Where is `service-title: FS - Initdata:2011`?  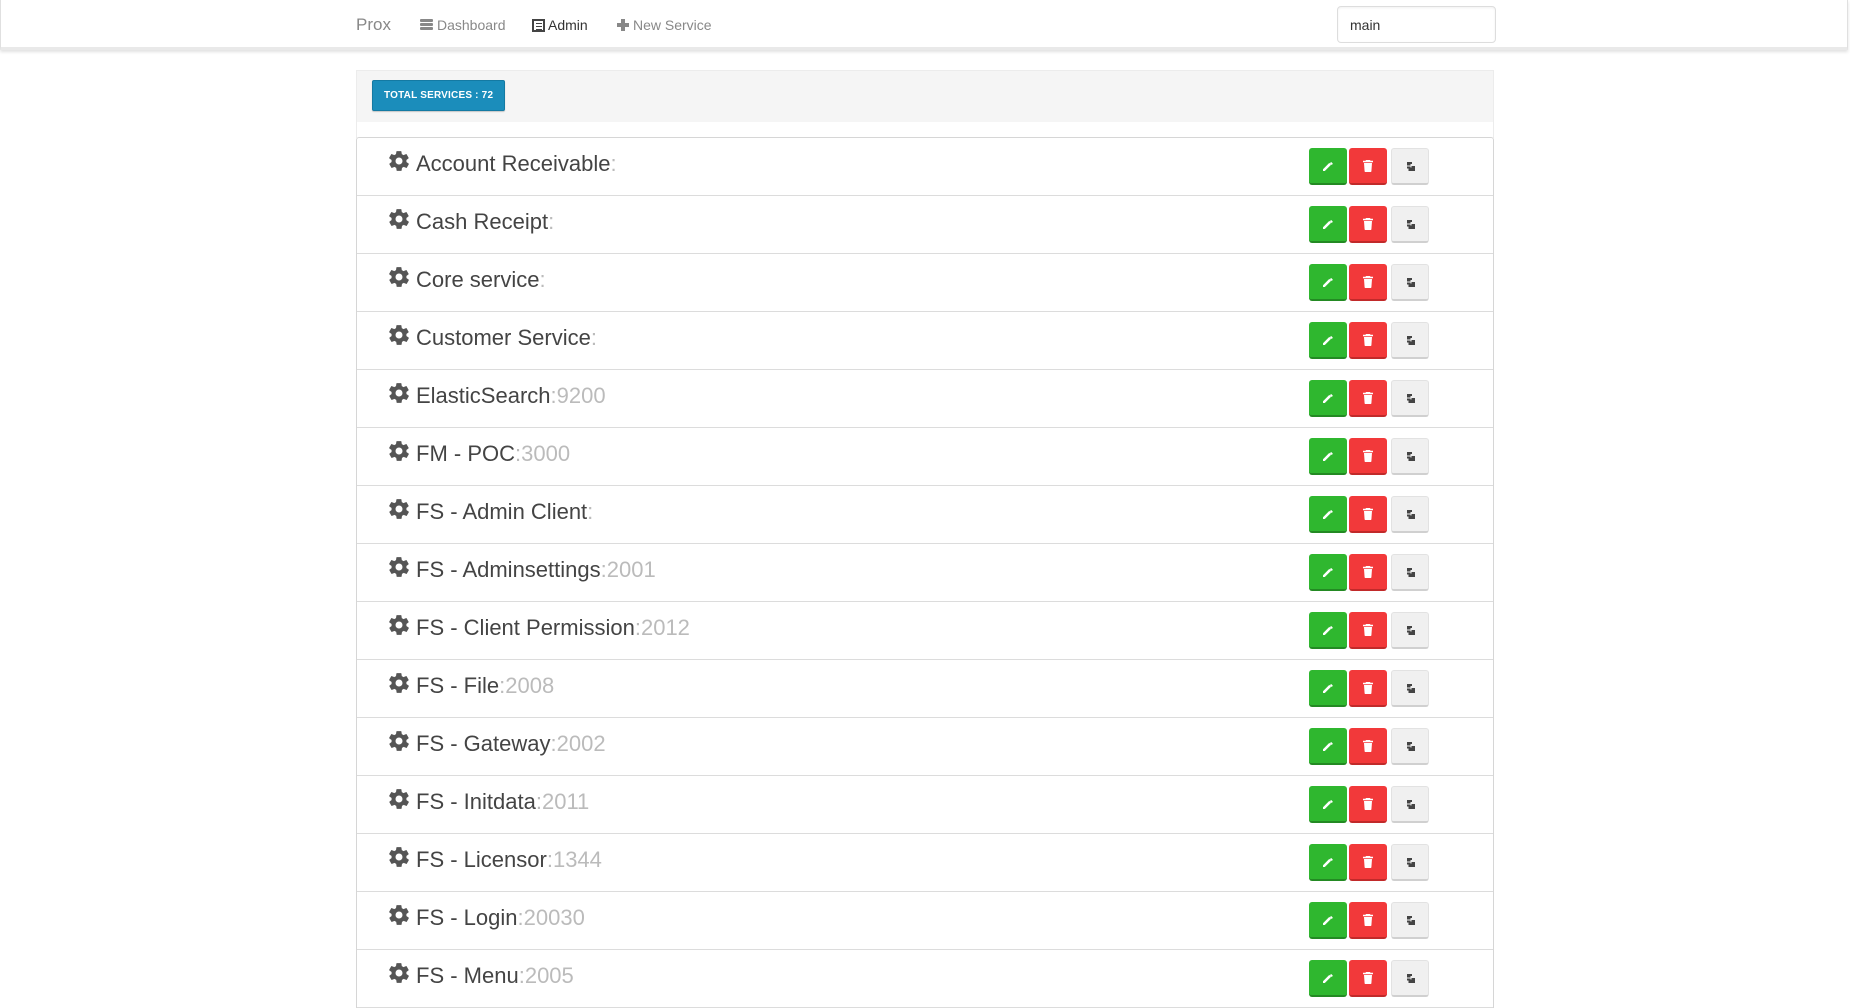
service-title: FS - Initdata:2011 is located at coordinates (488, 802).